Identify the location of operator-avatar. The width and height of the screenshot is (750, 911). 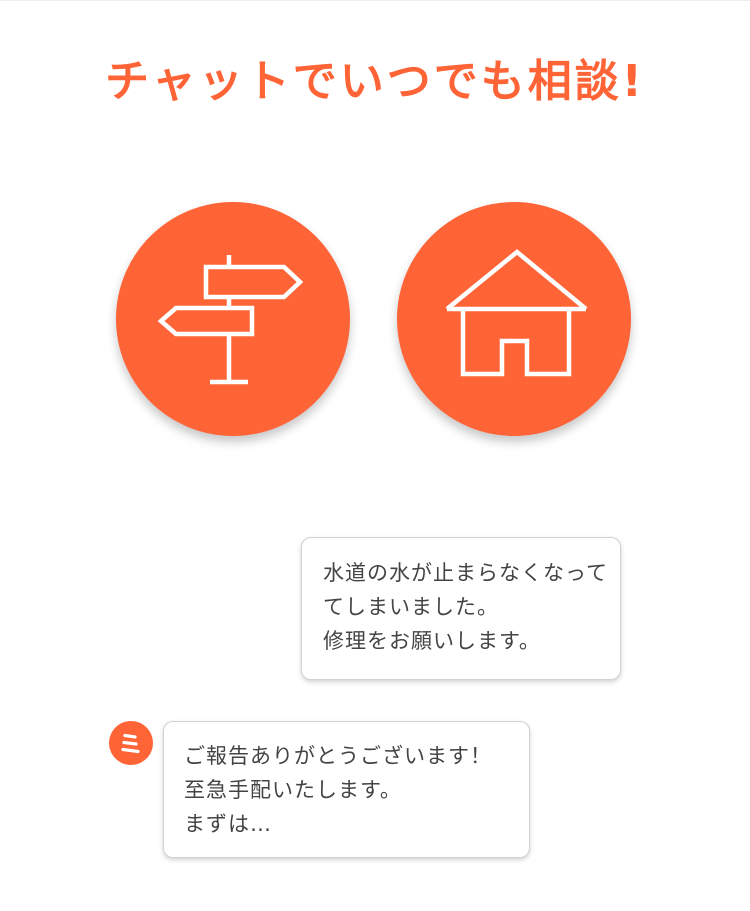
(131, 743).